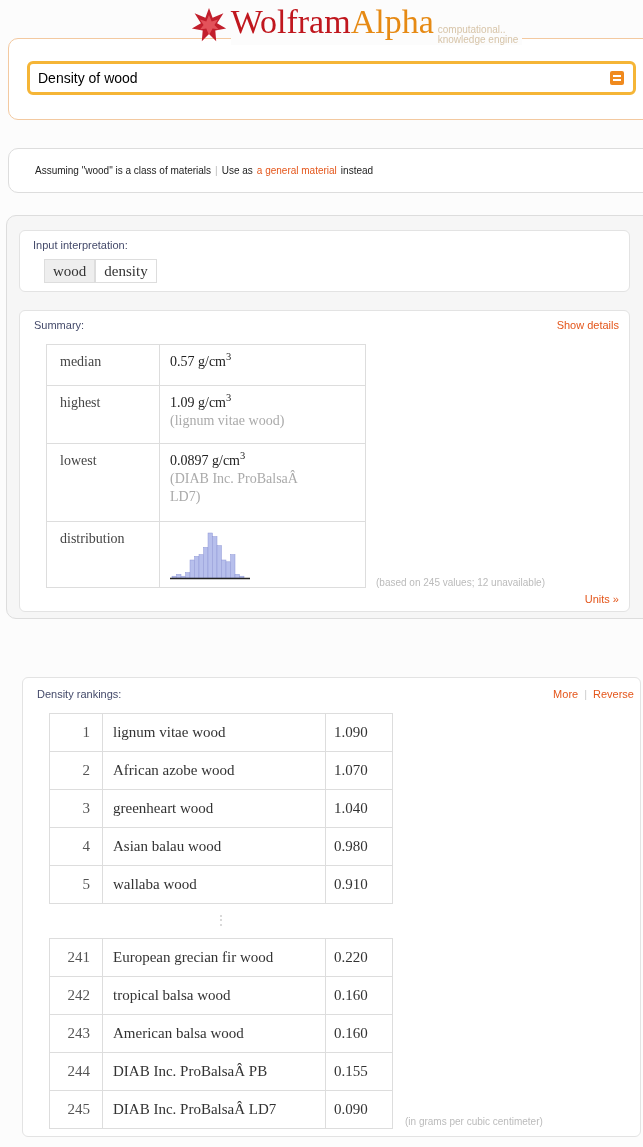 This screenshot has height=1147, width=643. I want to click on reverse-link: Reverse, so click(613, 694).